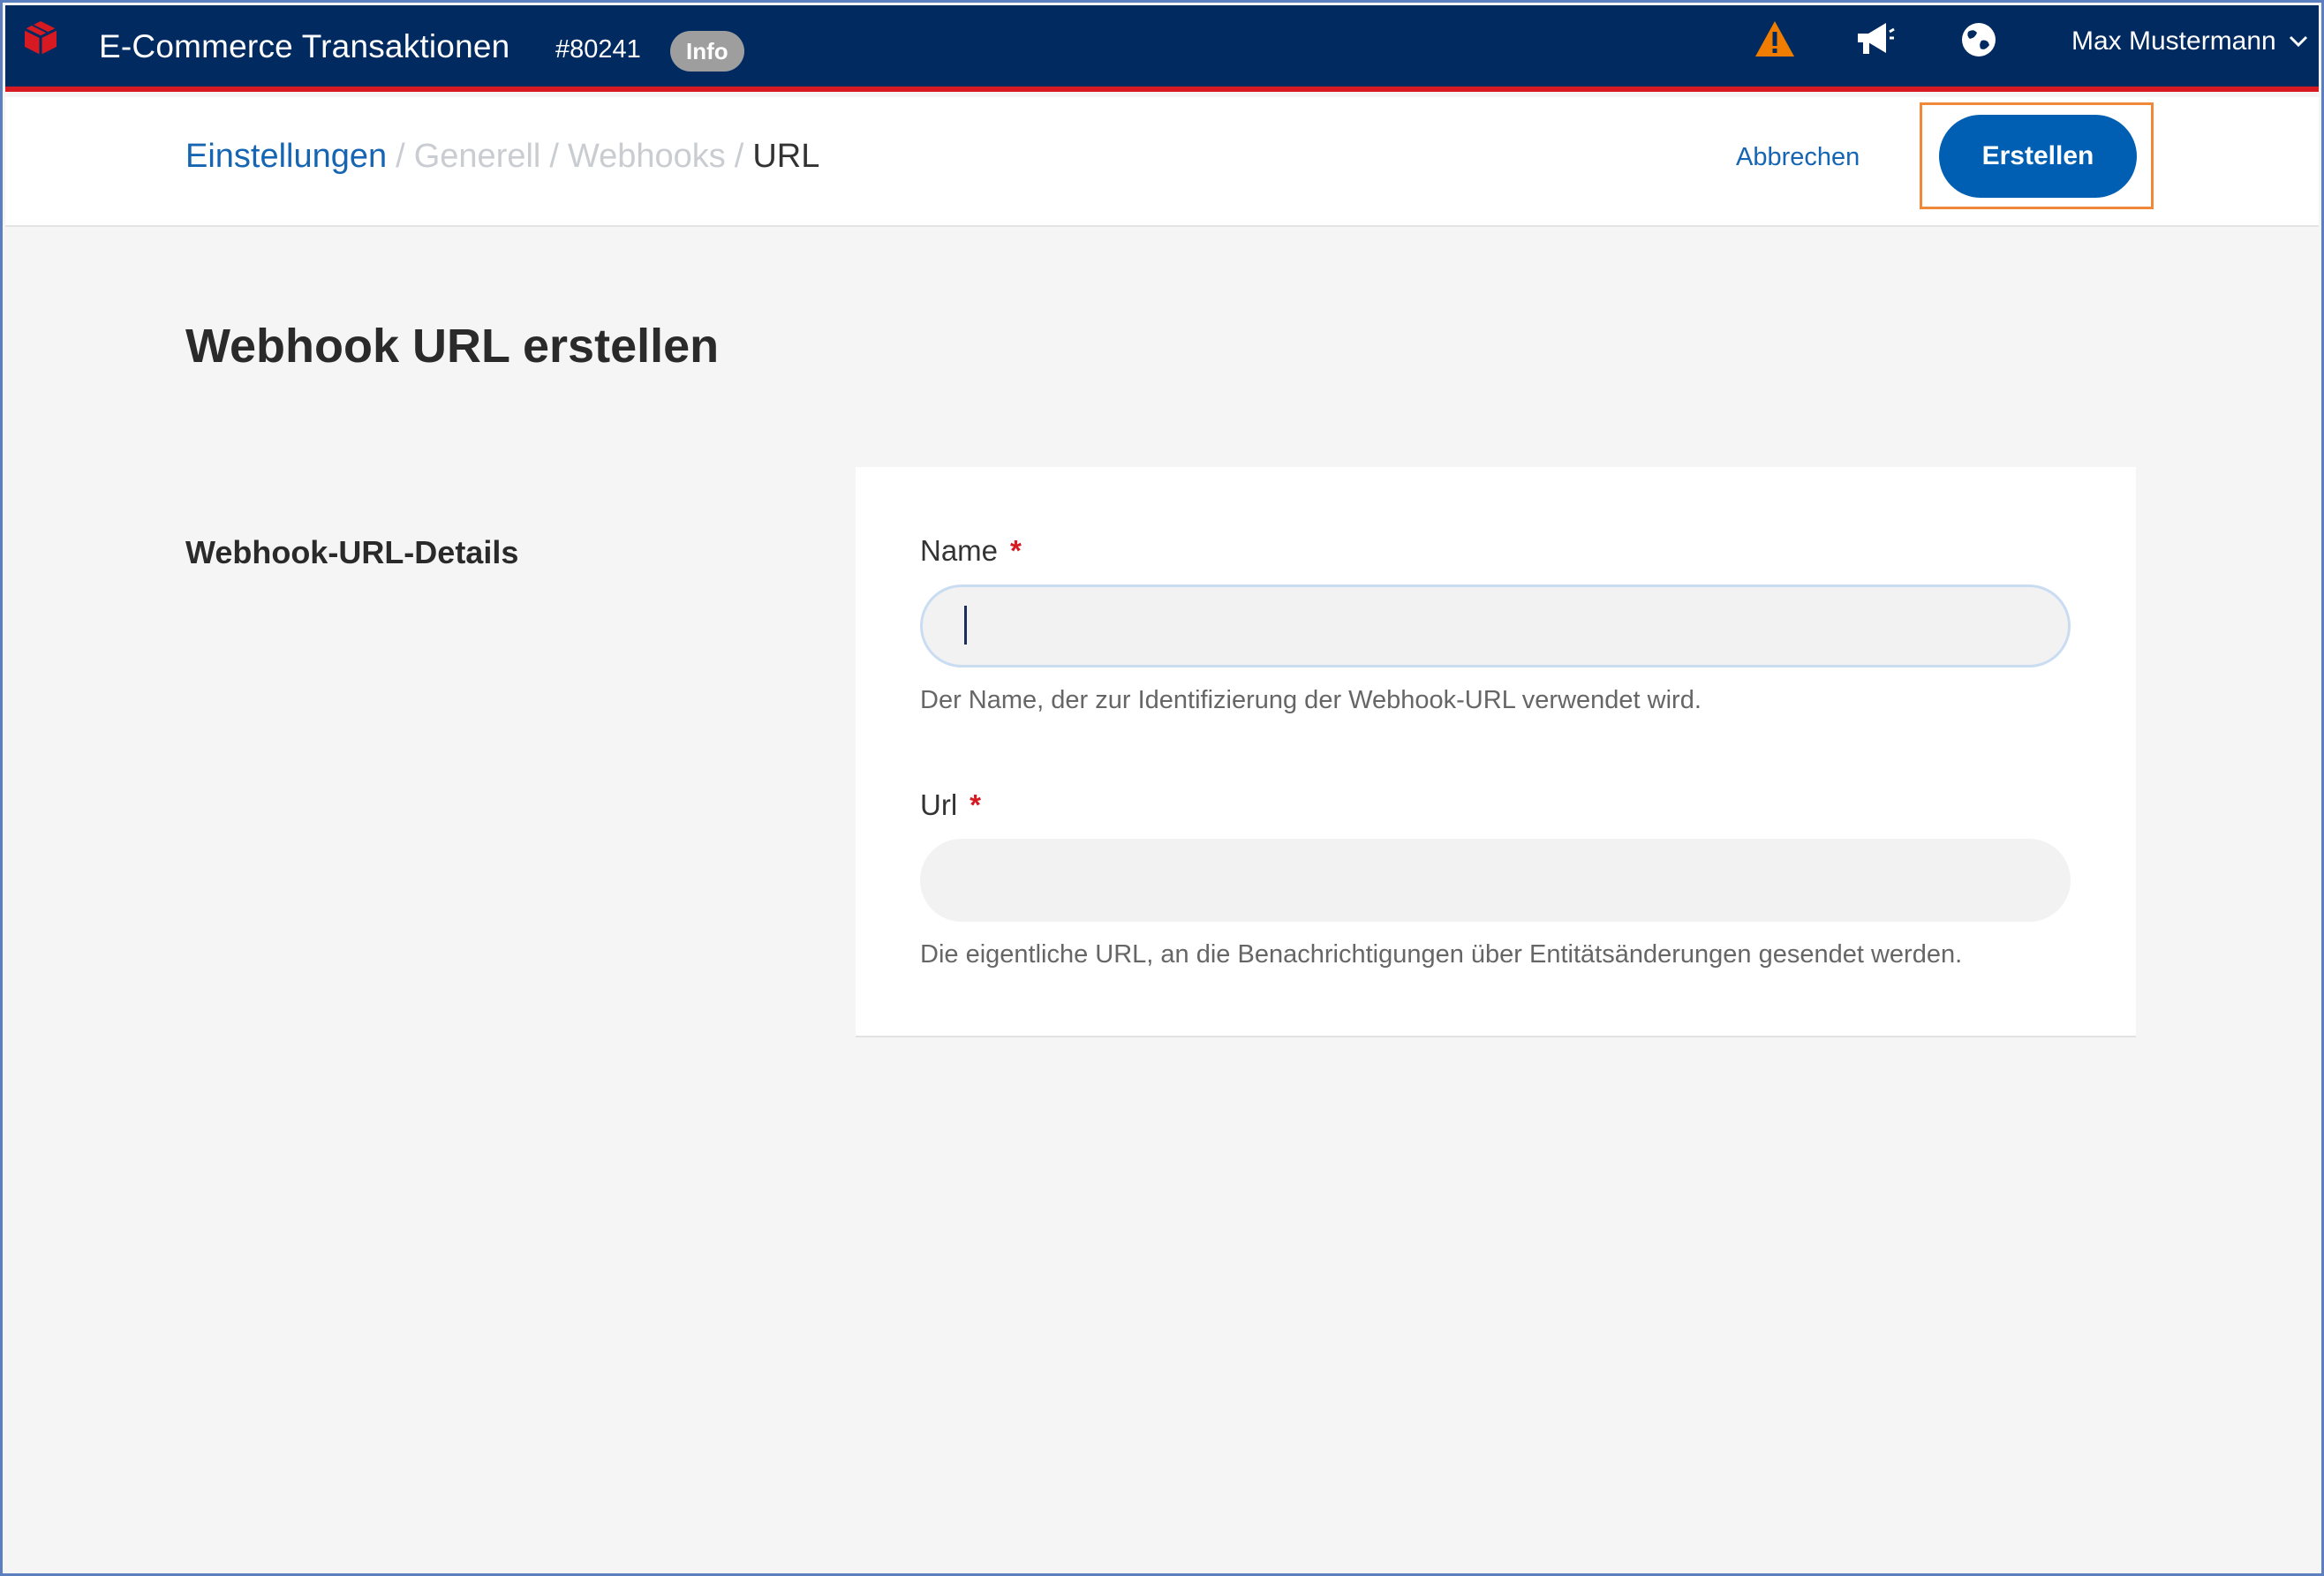 The width and height of the screenshot is (2324, 1576). Describe the element at coordinates (305, 46) in the screenshot. I see `app-title: E-Commerce Transaktionen` at that location.